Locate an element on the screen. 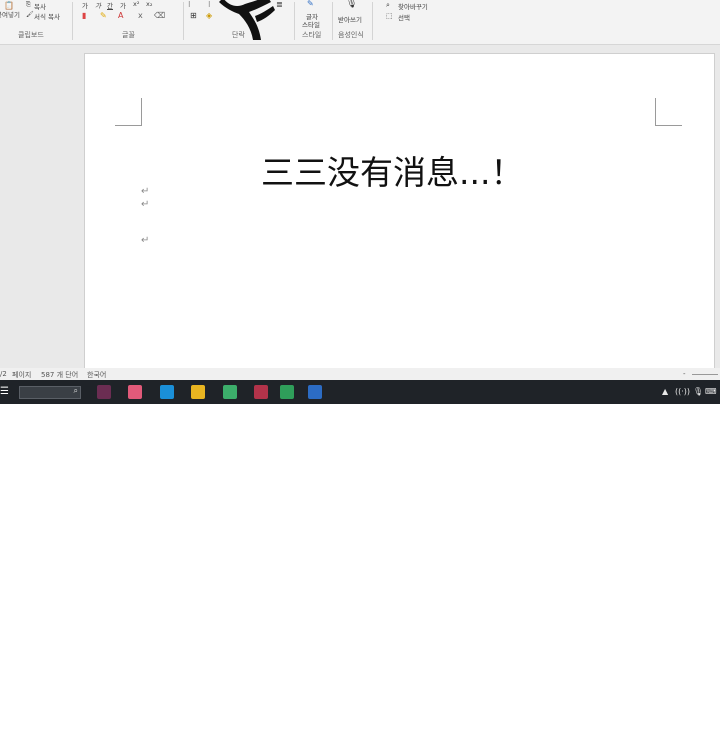 This screenshot has height=740, width=720. styles-icon: ✎ is located at coordinates (310, 4).